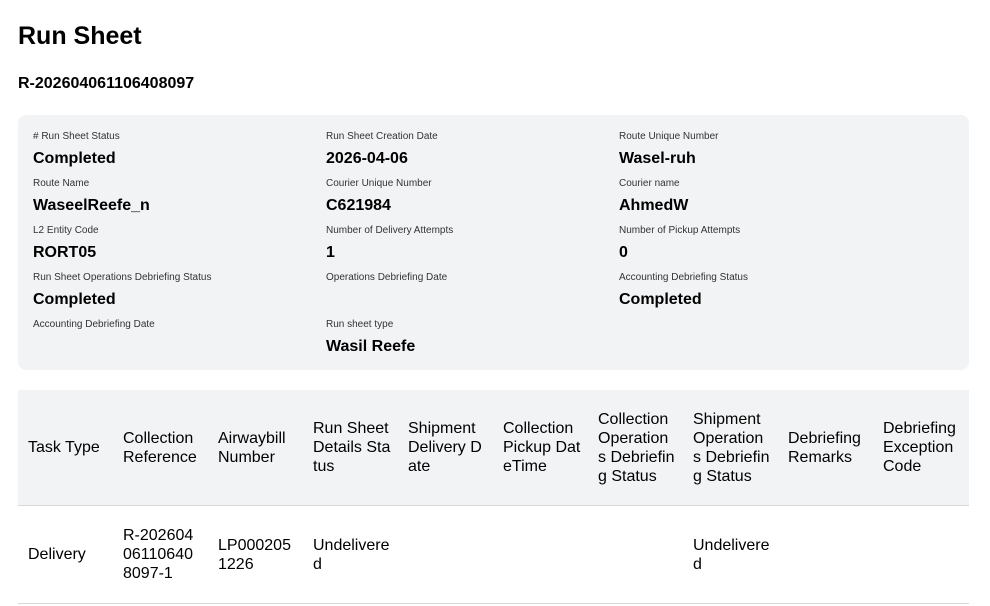 Image resolution: width=990 pixels, height=606 pixels. Describe the element at coordinates (367, 158) in the screenshot. I see `field-value: 2026-04-06` at that location.